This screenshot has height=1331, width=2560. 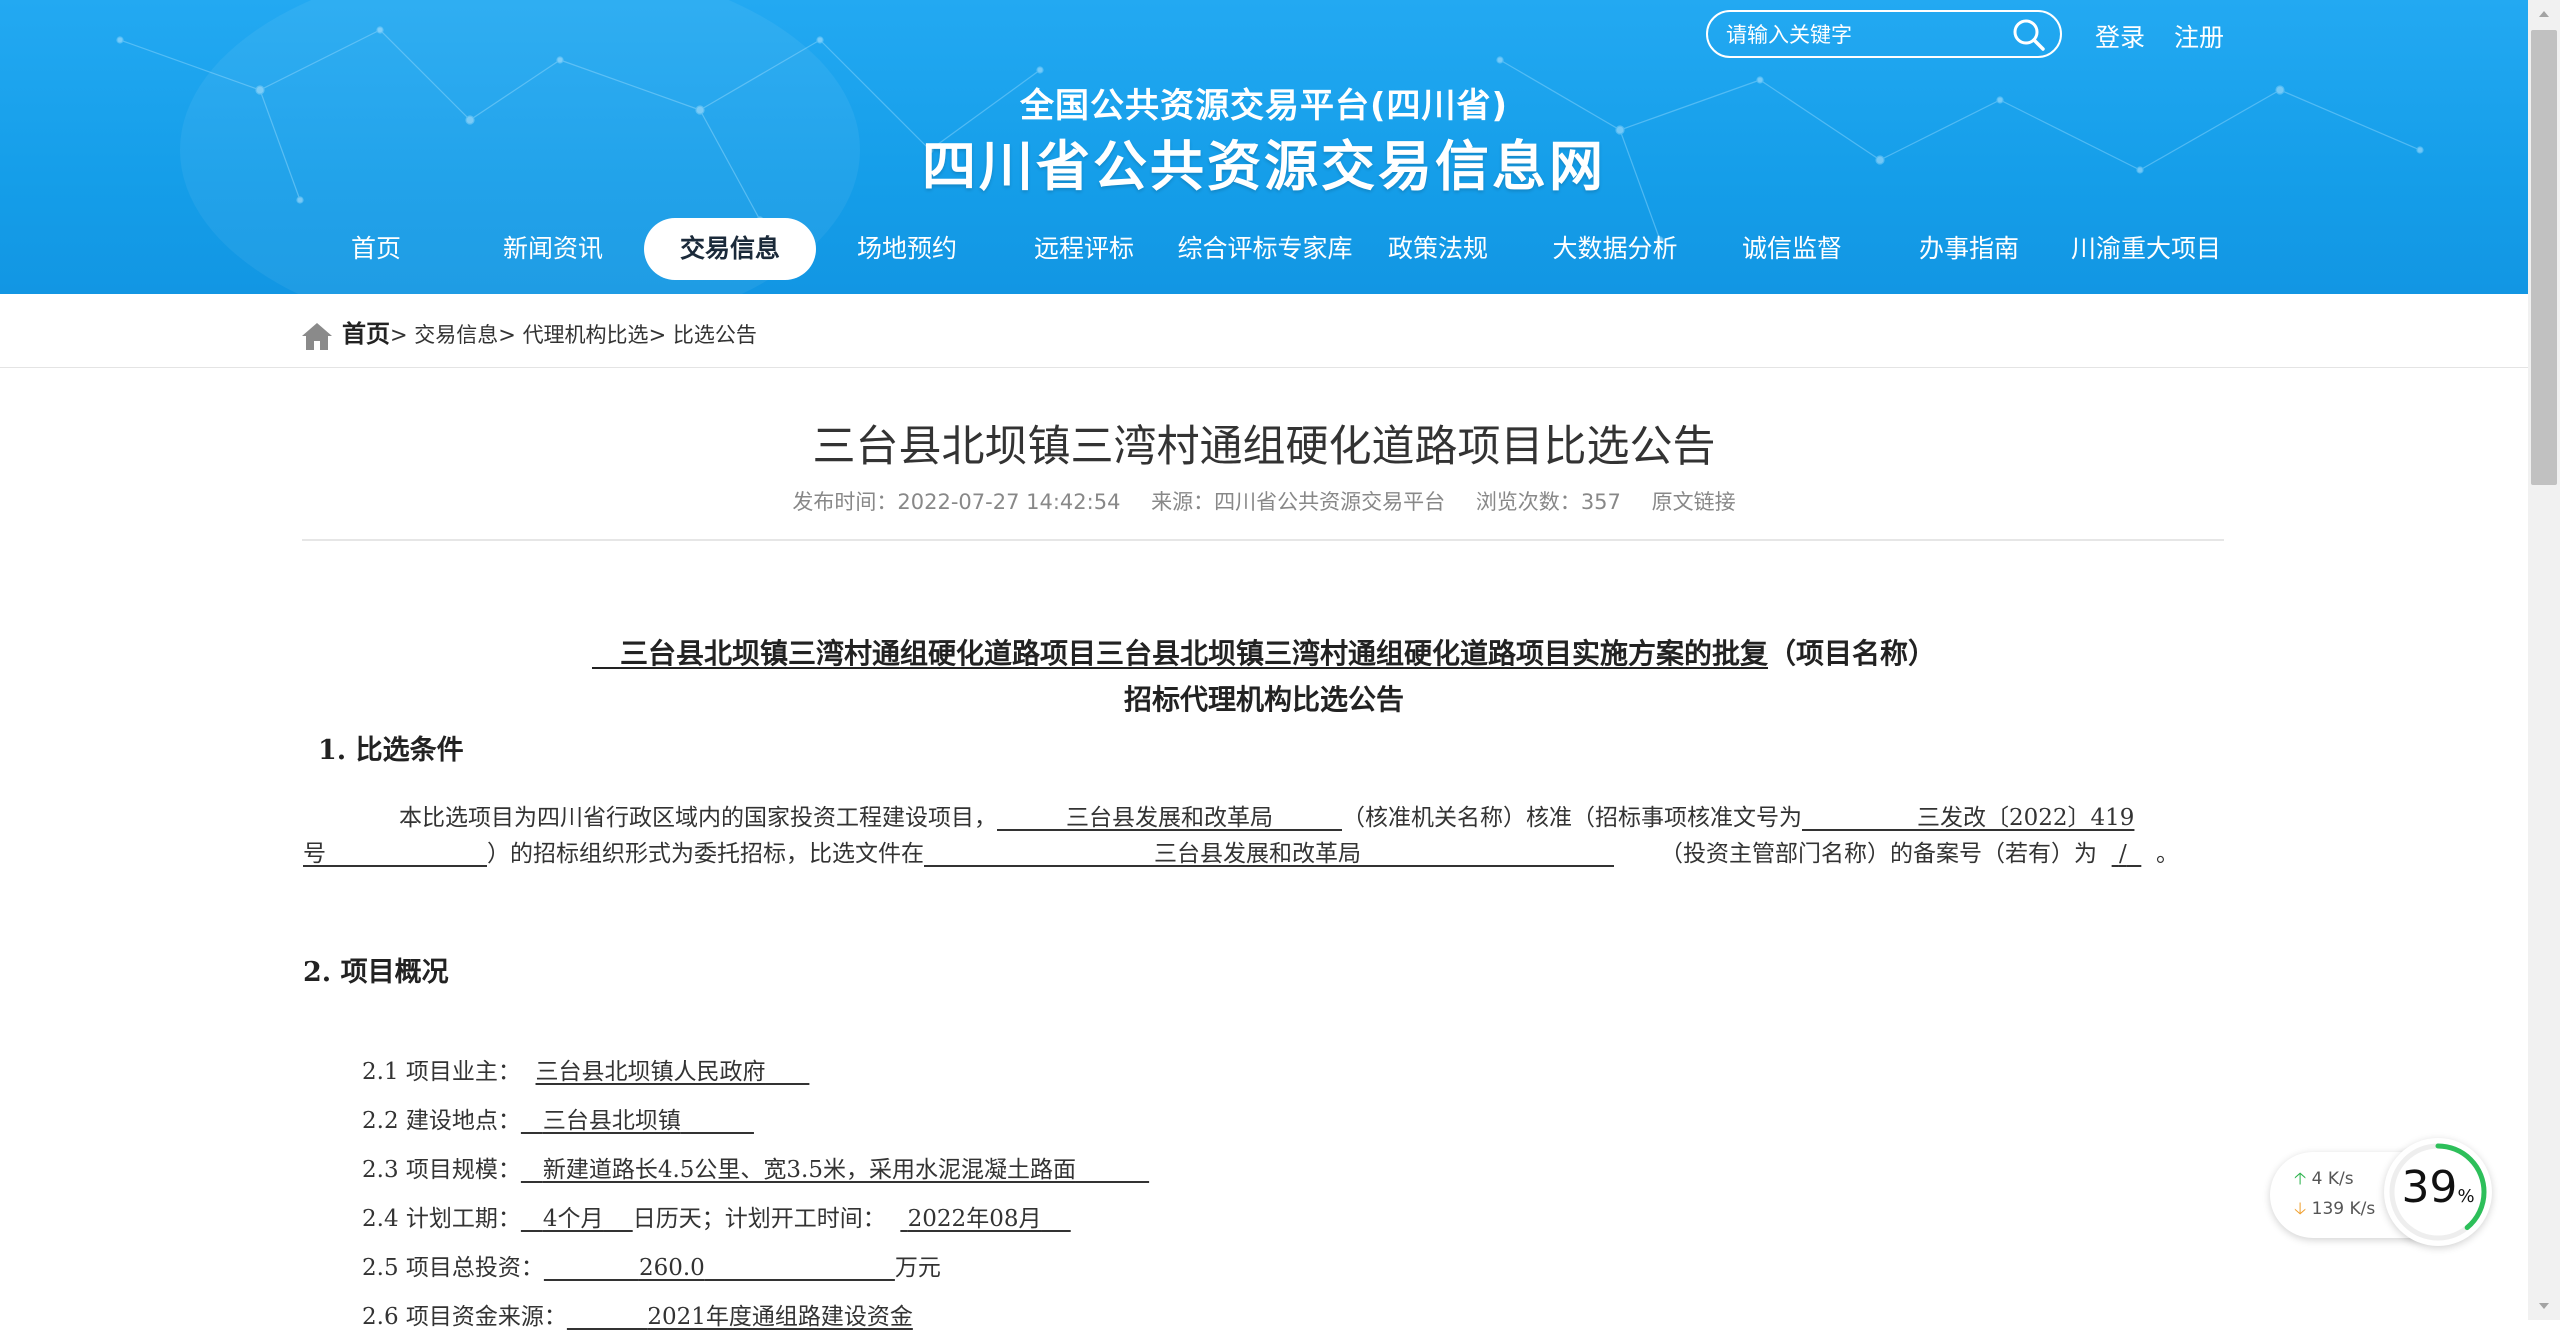 What do you see at coordinates (1694, 502) in the screenshot?
I see `original-link: 原文链接` at bounding box center [1694, 502].